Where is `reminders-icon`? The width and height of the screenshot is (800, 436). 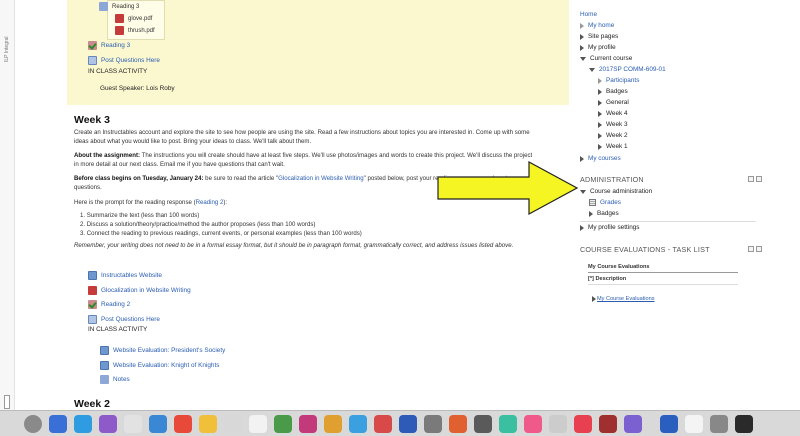
reminders-icon is located at coordinates (258, 424).